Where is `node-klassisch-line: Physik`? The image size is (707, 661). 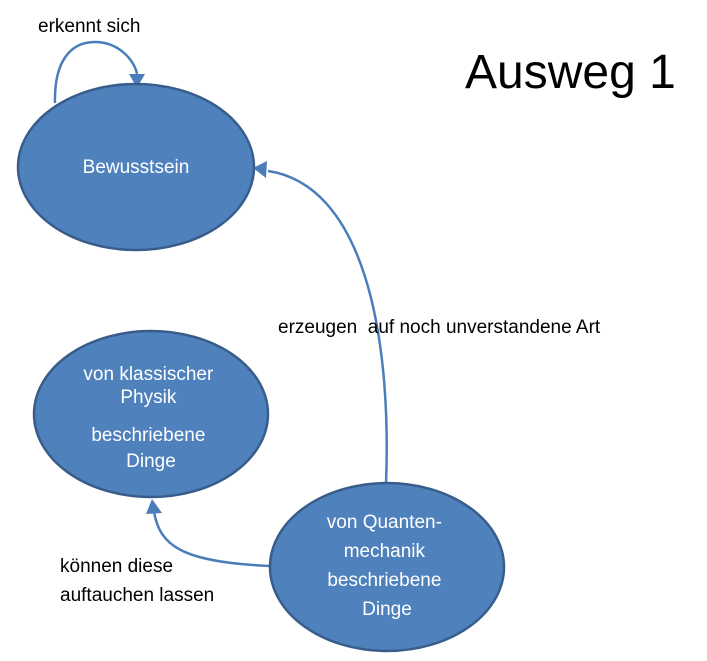 node-klassisch-line: Physik is located at coordinates (148, 397).